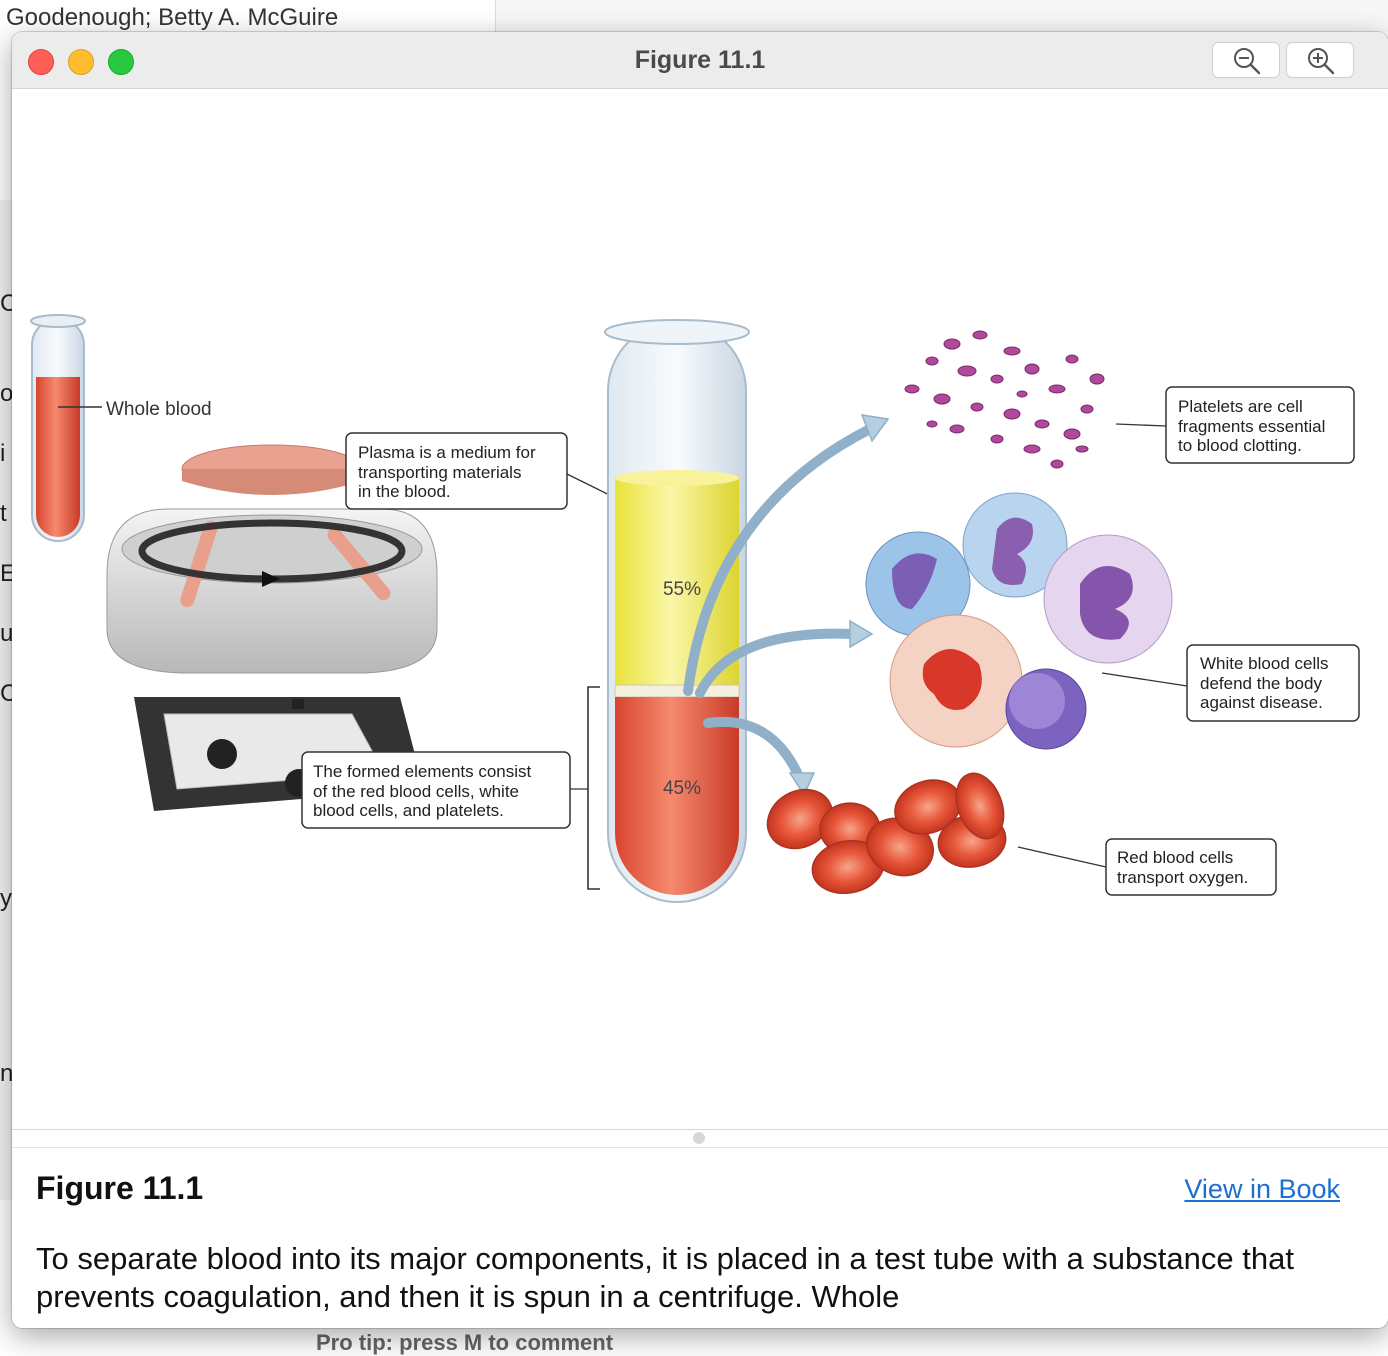 This screenshot has height=1356, width=1388. I want to click on zoom-out-button, so click(1246, 60).